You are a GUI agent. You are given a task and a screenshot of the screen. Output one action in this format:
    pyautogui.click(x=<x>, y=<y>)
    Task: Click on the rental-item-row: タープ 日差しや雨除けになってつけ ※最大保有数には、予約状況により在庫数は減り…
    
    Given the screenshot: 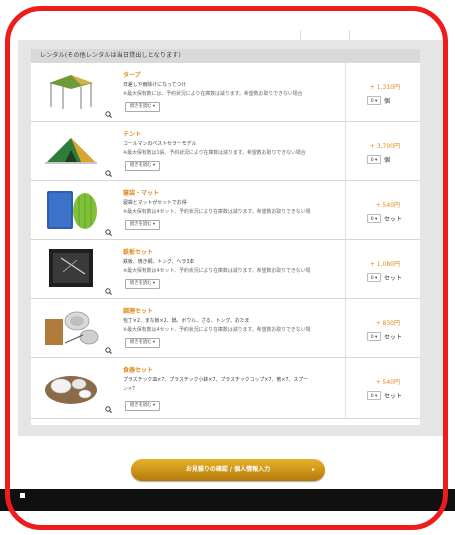 What is the action you would take?
    pyautogui.click(x=225, y=92)
    